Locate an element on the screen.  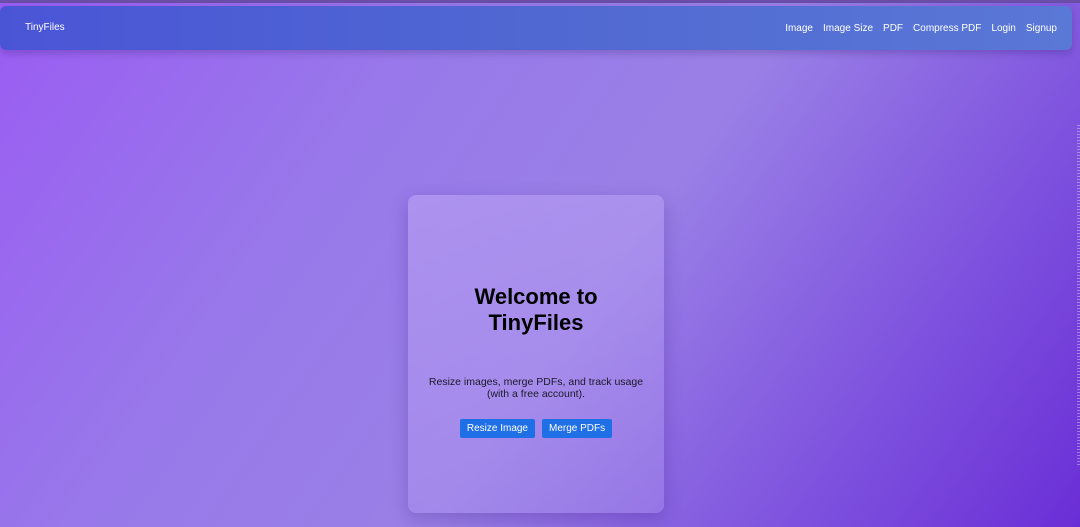
nav-link-image: Image is located at coordinates (799, 28).